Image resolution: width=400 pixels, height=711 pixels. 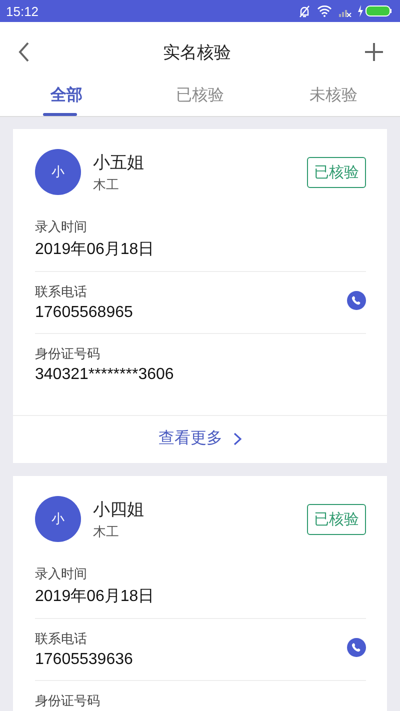 I want to click on bell-muted-icon, so click(x=304, y=11).